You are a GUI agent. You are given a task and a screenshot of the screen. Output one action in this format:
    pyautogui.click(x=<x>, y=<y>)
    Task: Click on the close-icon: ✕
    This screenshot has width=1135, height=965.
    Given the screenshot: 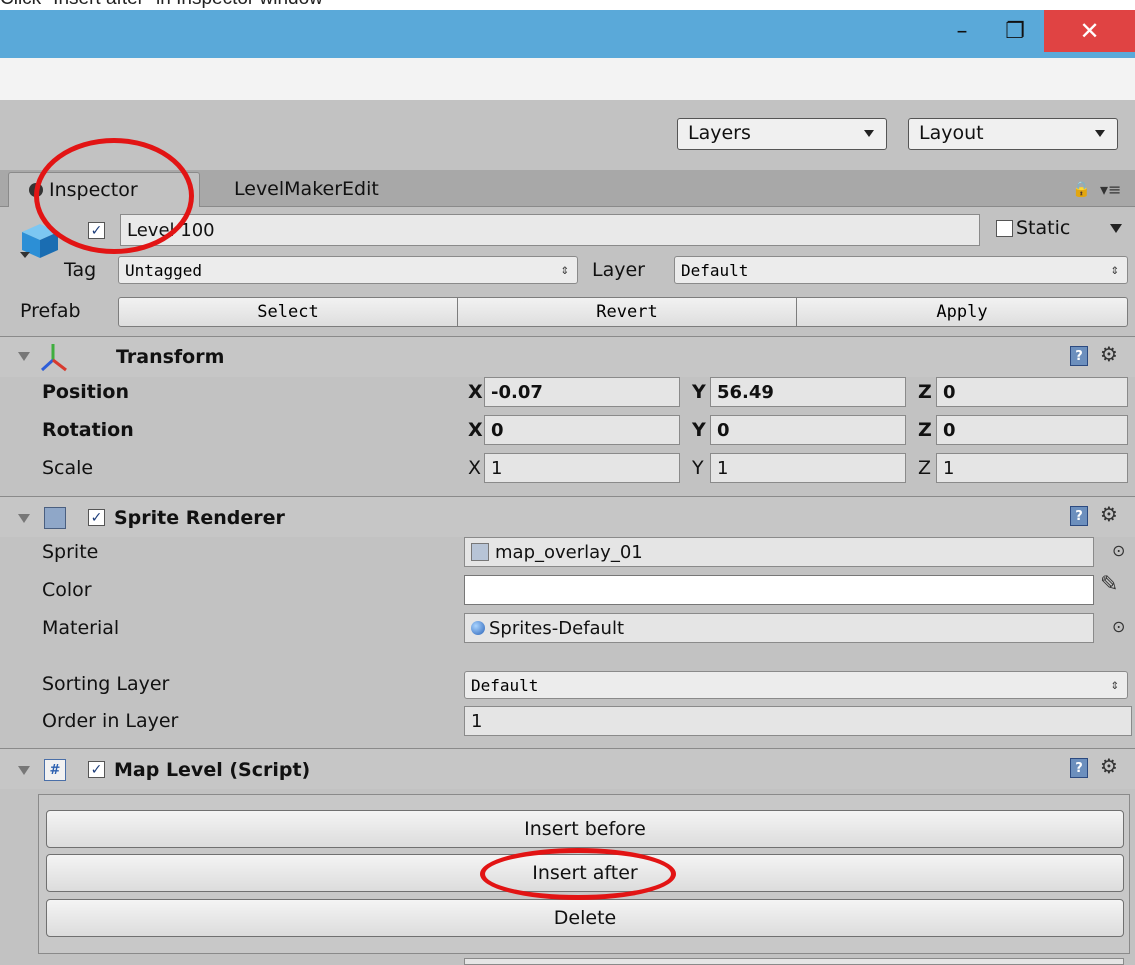 What is the action you would take?
    pyautogui.click(x=1089, y=31)
    